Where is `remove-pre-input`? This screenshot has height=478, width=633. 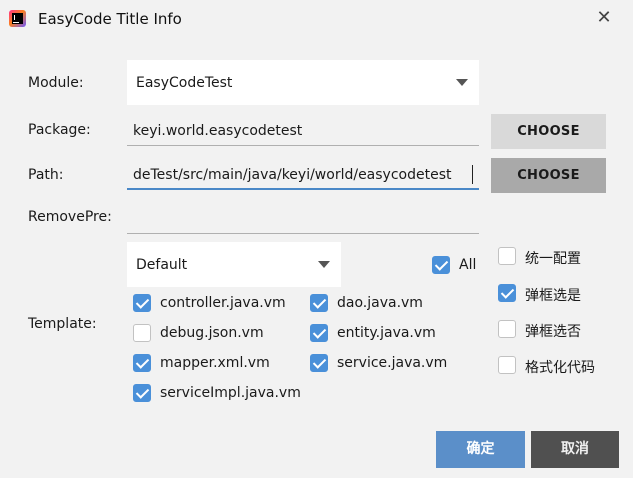 remove-pre-input is located at coordinates (303, 219).